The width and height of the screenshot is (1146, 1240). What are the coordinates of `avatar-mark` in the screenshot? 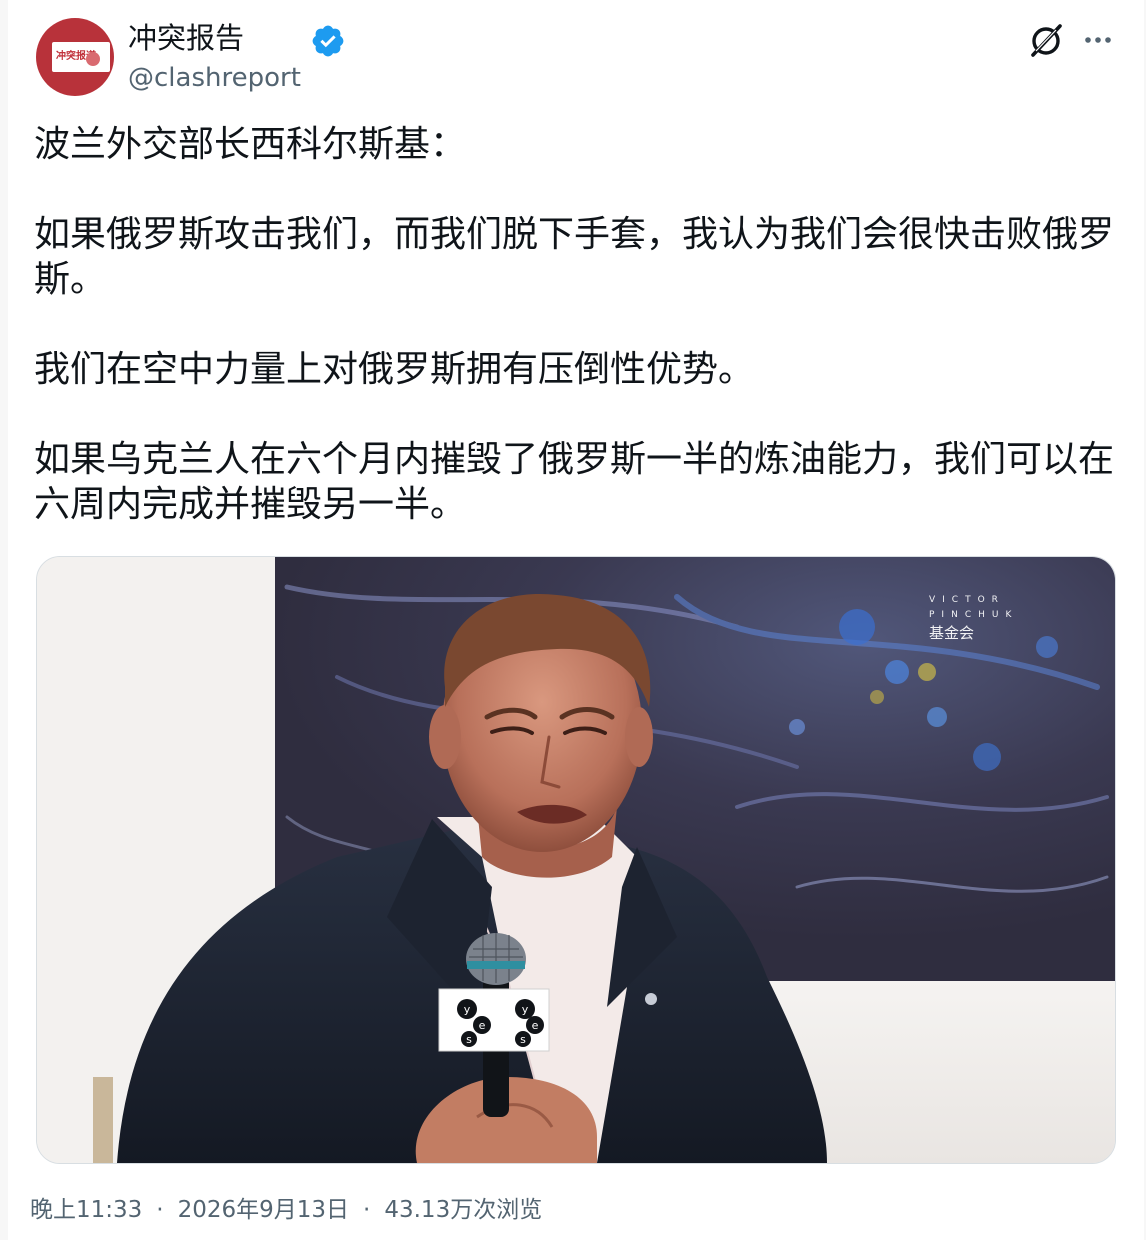 It's located at (93, 59).